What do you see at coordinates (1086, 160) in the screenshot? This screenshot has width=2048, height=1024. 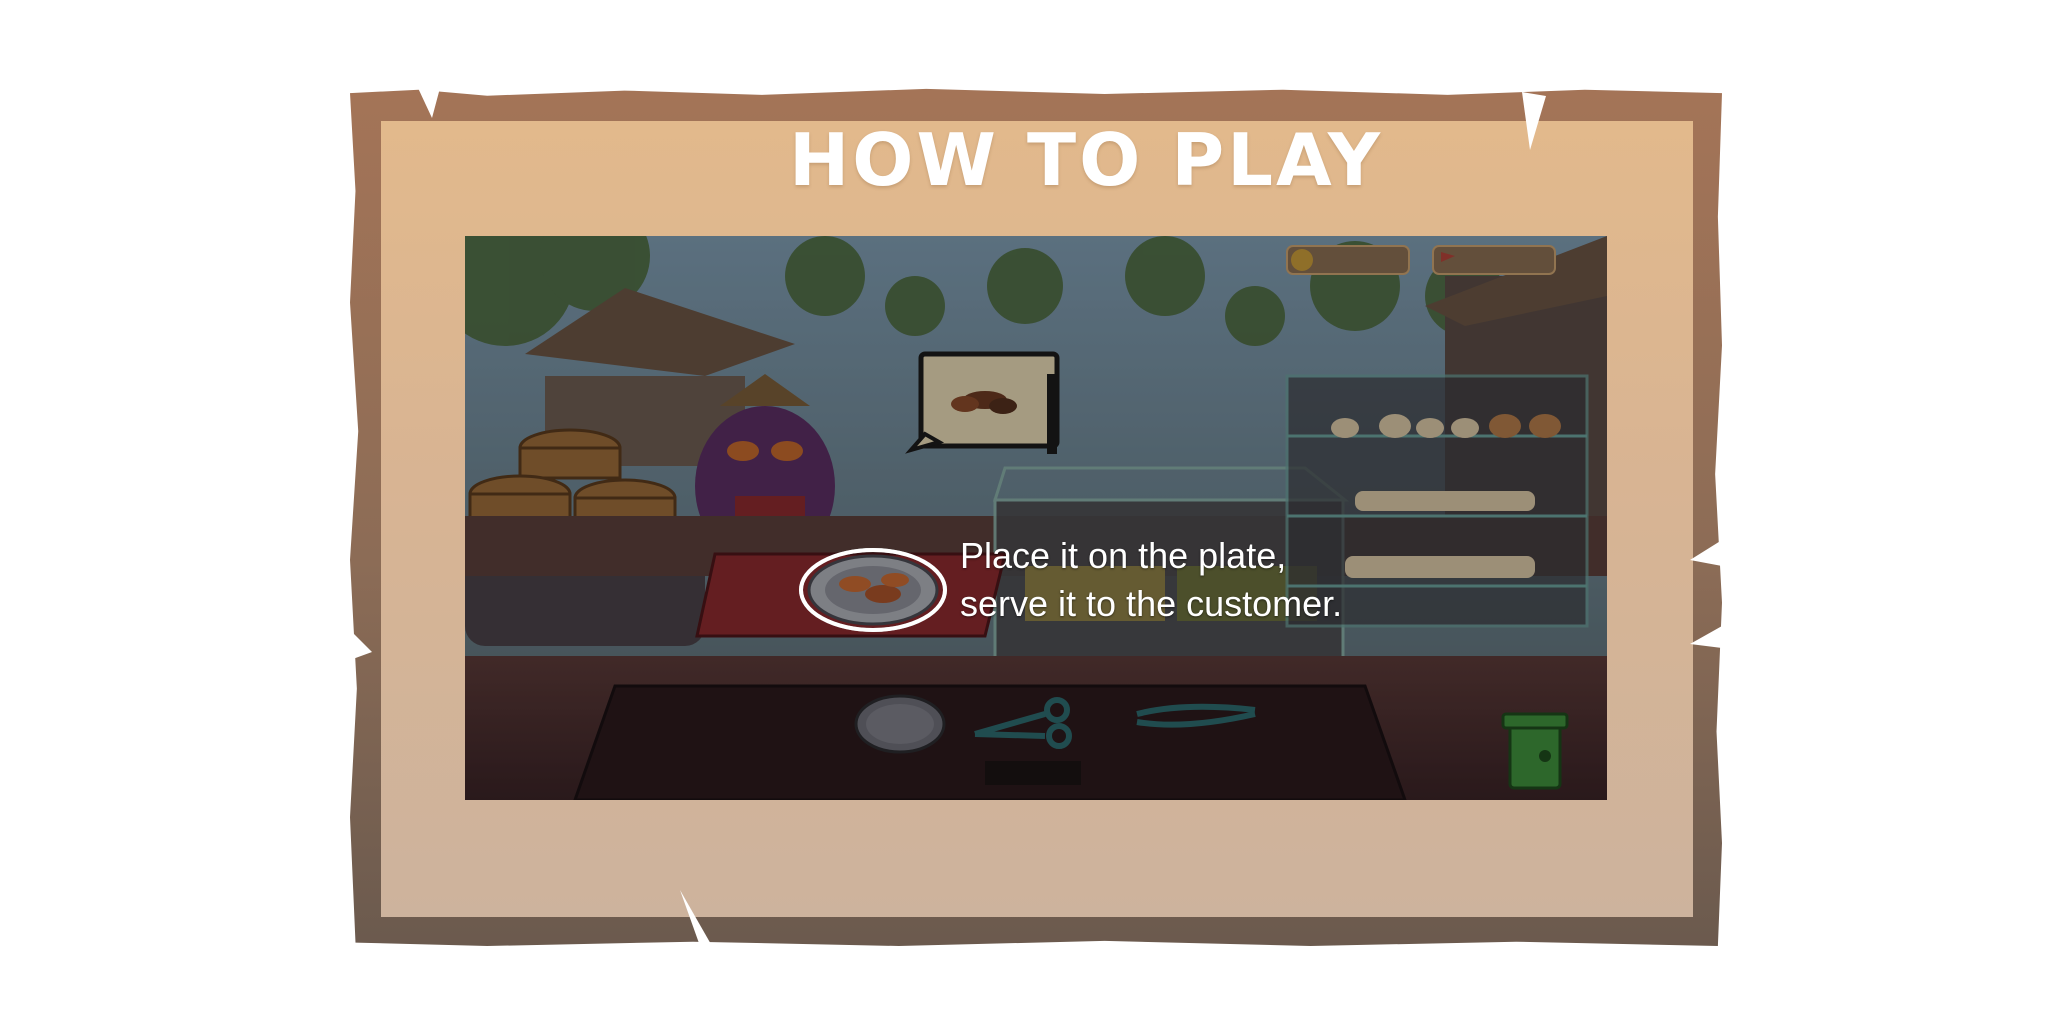 I see `page-title: HOW TO PLAY` at bounding box center [1086, 160].